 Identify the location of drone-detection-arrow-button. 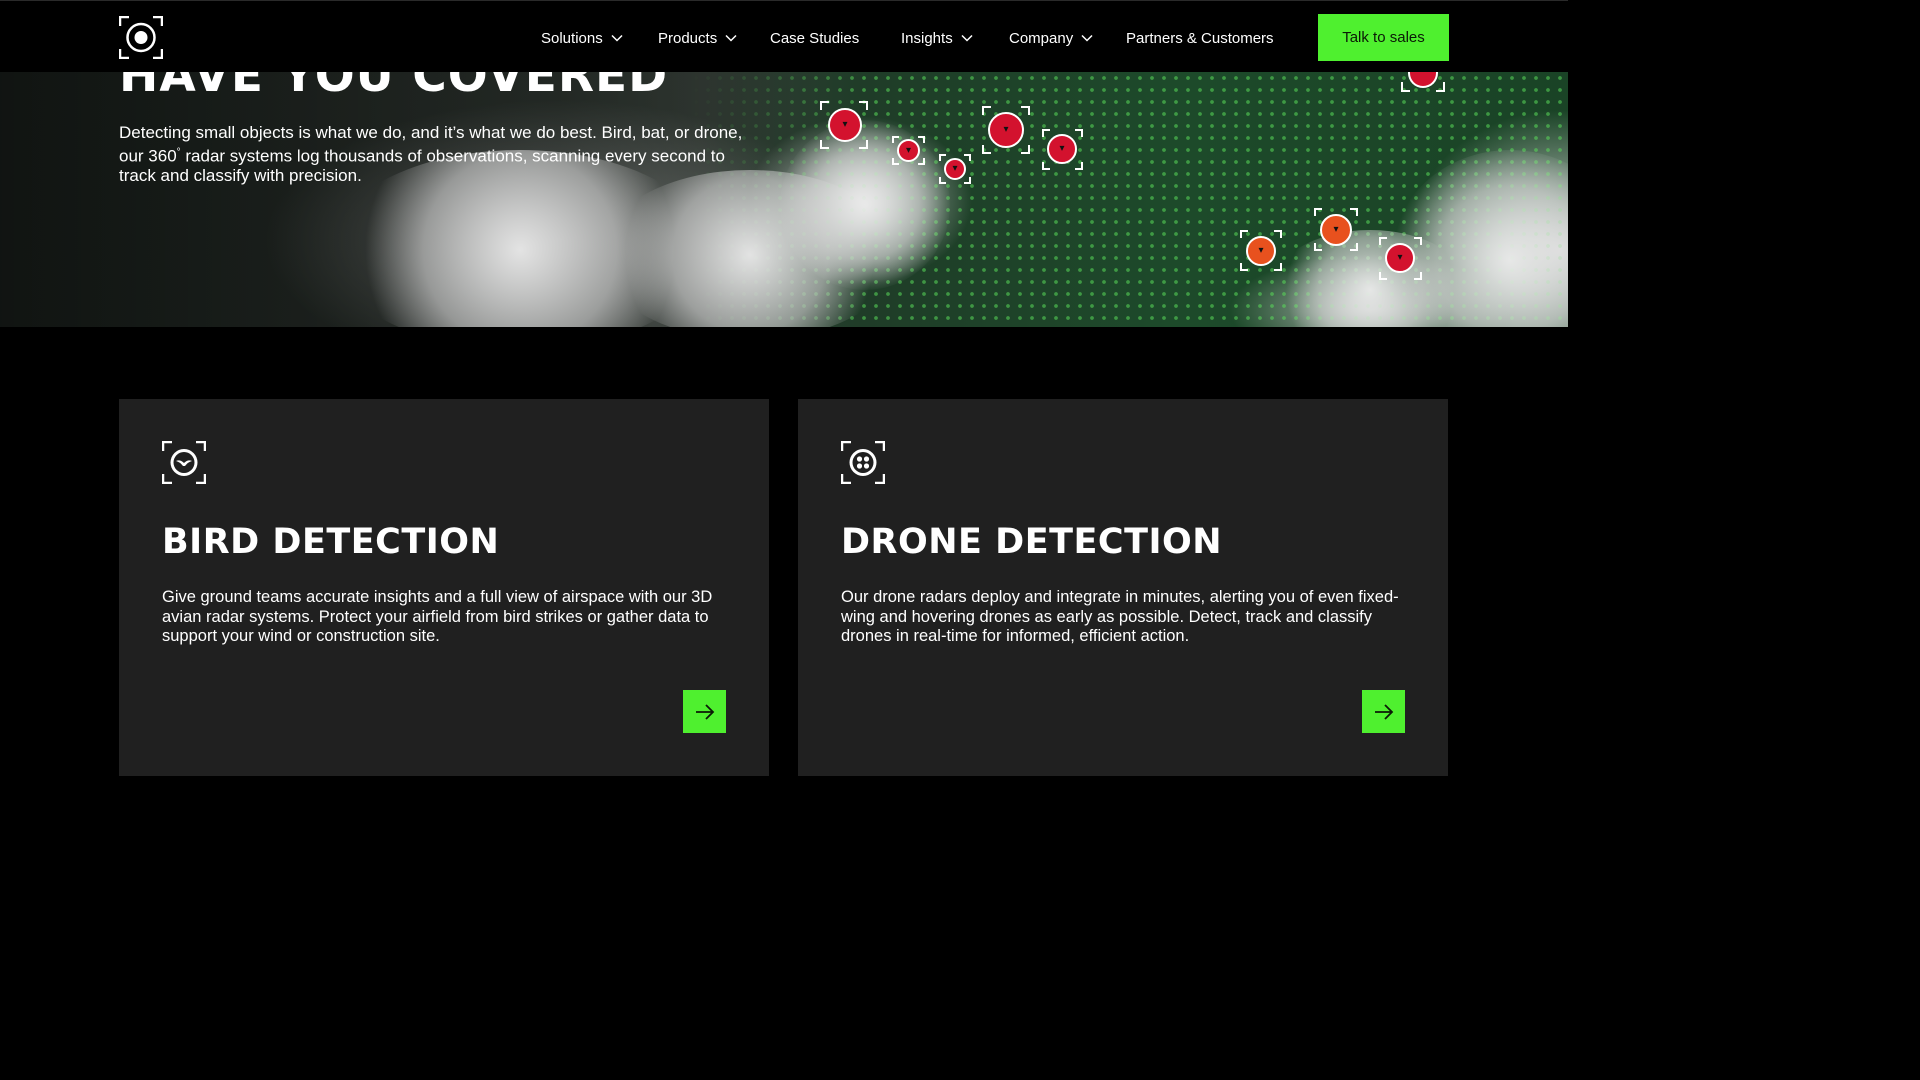
(1383, 711).